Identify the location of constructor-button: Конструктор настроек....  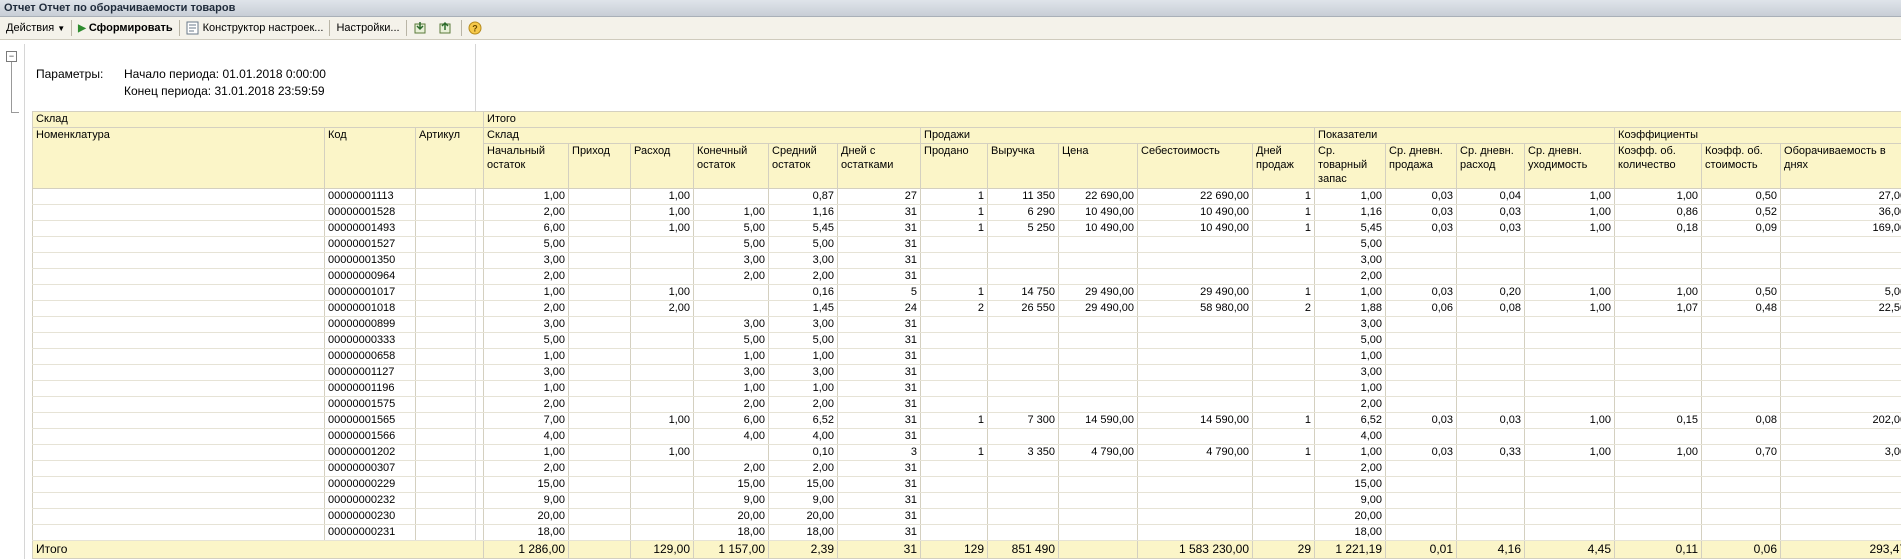
(255, 28).